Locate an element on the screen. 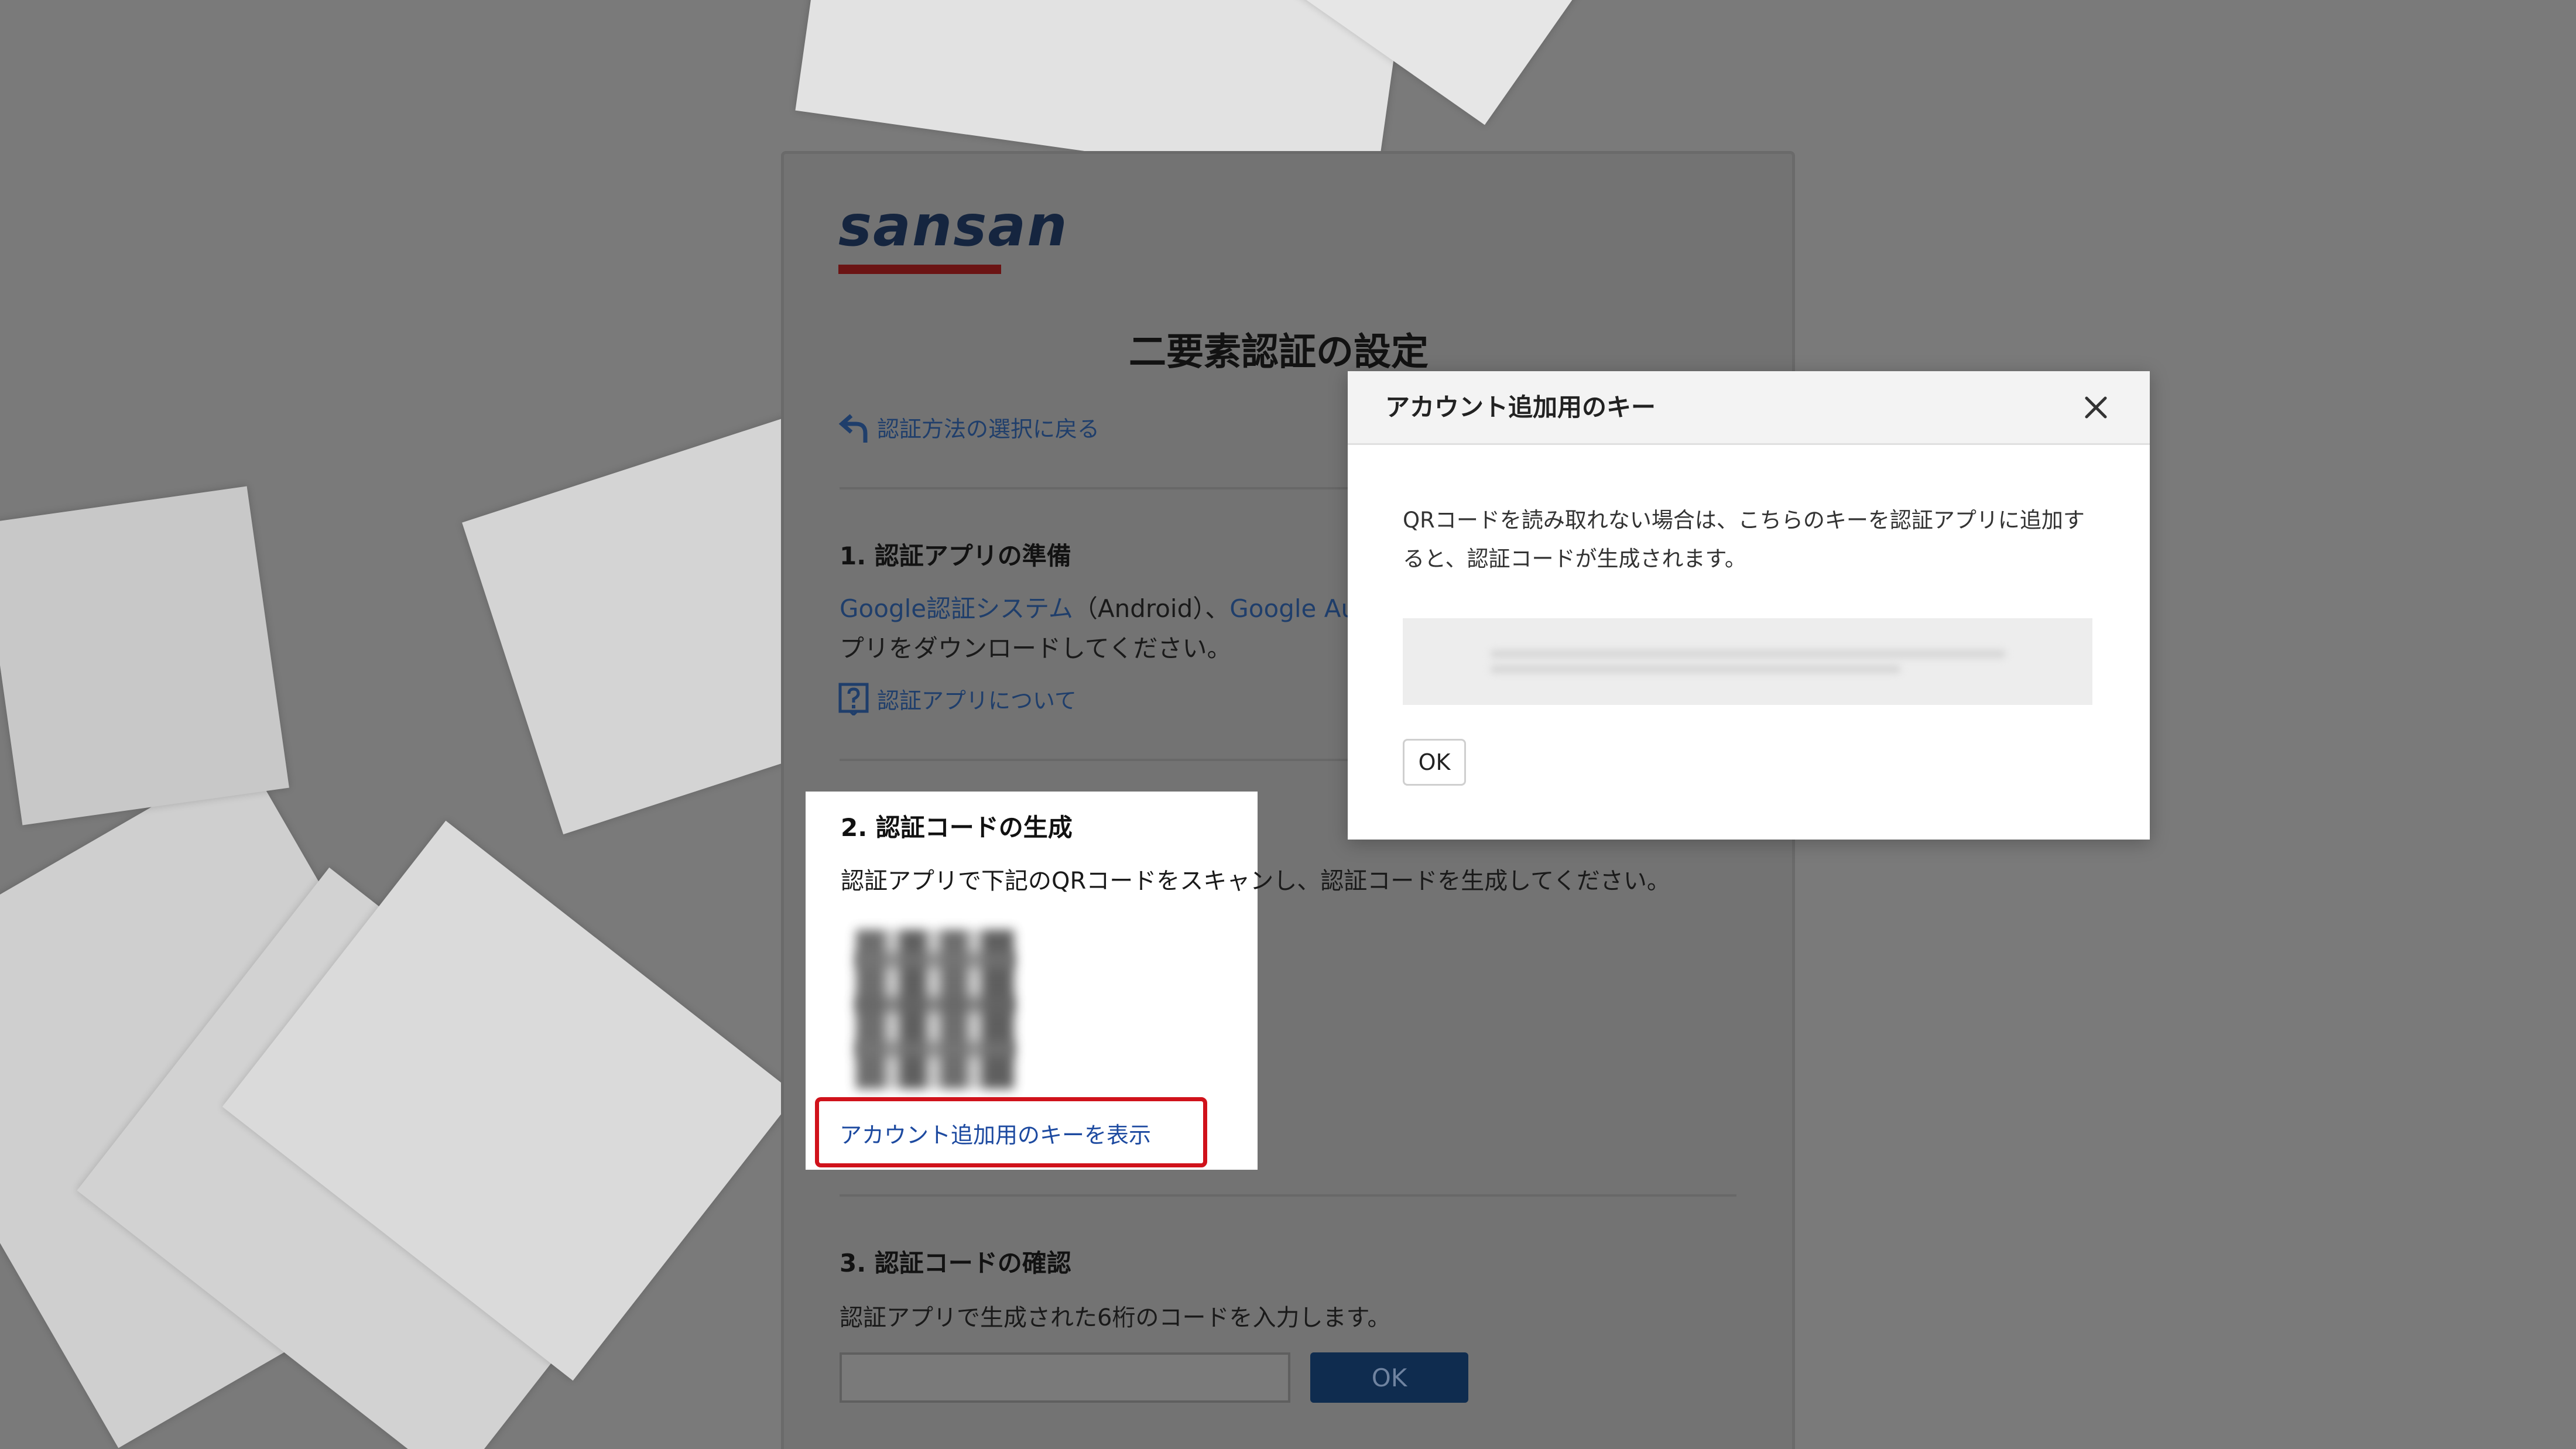 The image size is (2576, 1449). back-link-label: 認証方法の選択に戻る is located at coordinates (988, 429).